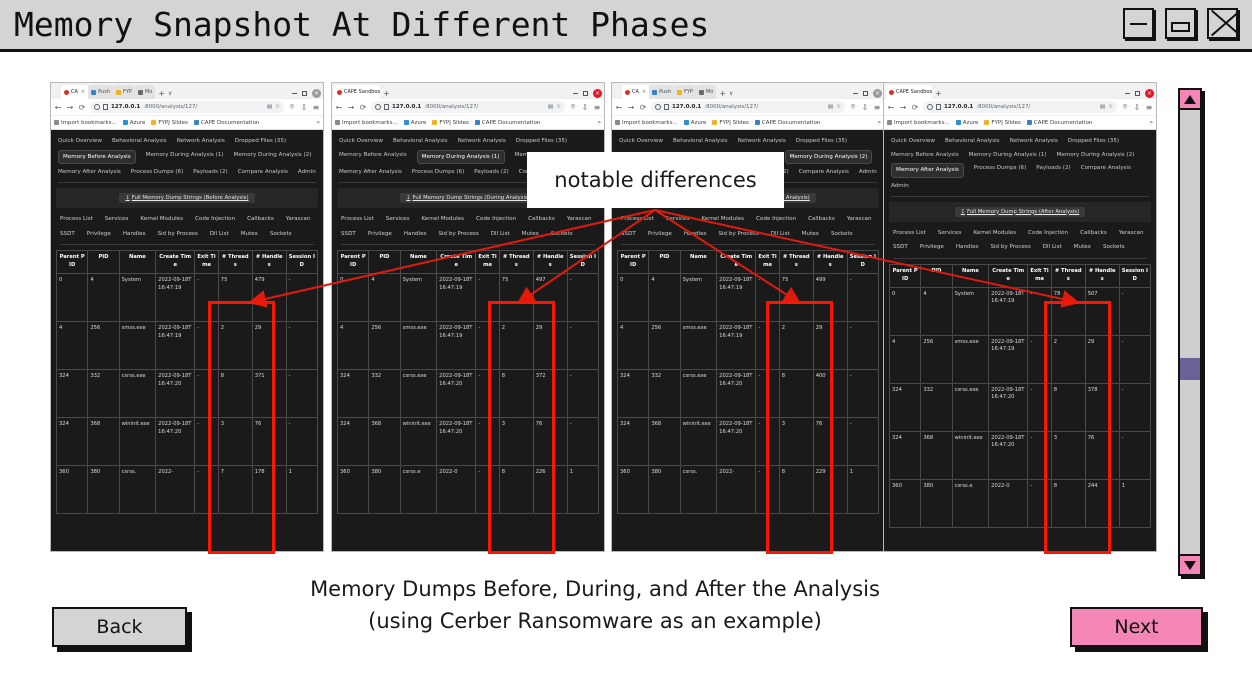 The width and height of the screenshot is (1252, 687). I want to click on callout-label: notable differences, so click(655, 180).